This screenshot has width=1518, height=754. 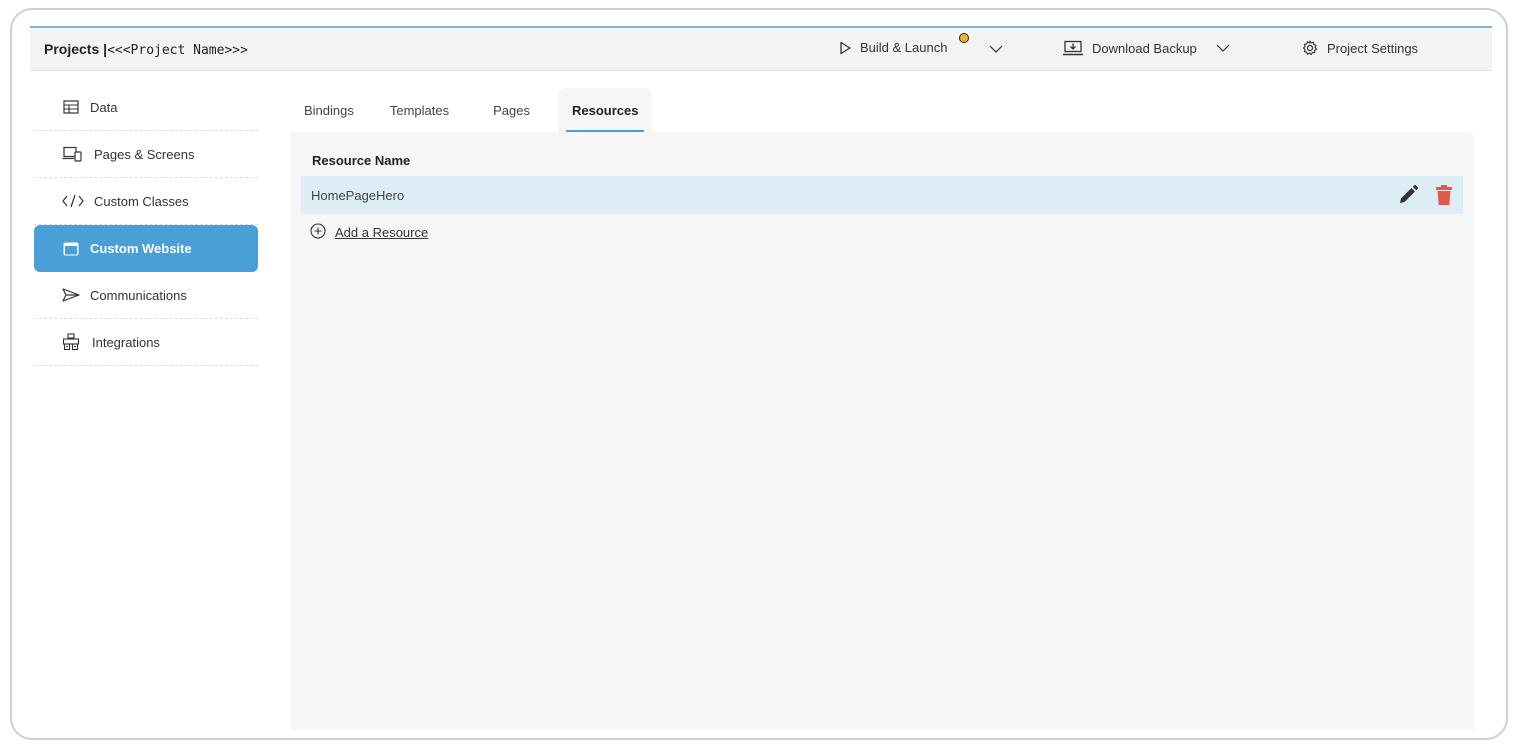 What do you see at coordinates (331, 110) in the screenshot?
I see `tab-bindings: Bindings` at bounding box center [331, 110].